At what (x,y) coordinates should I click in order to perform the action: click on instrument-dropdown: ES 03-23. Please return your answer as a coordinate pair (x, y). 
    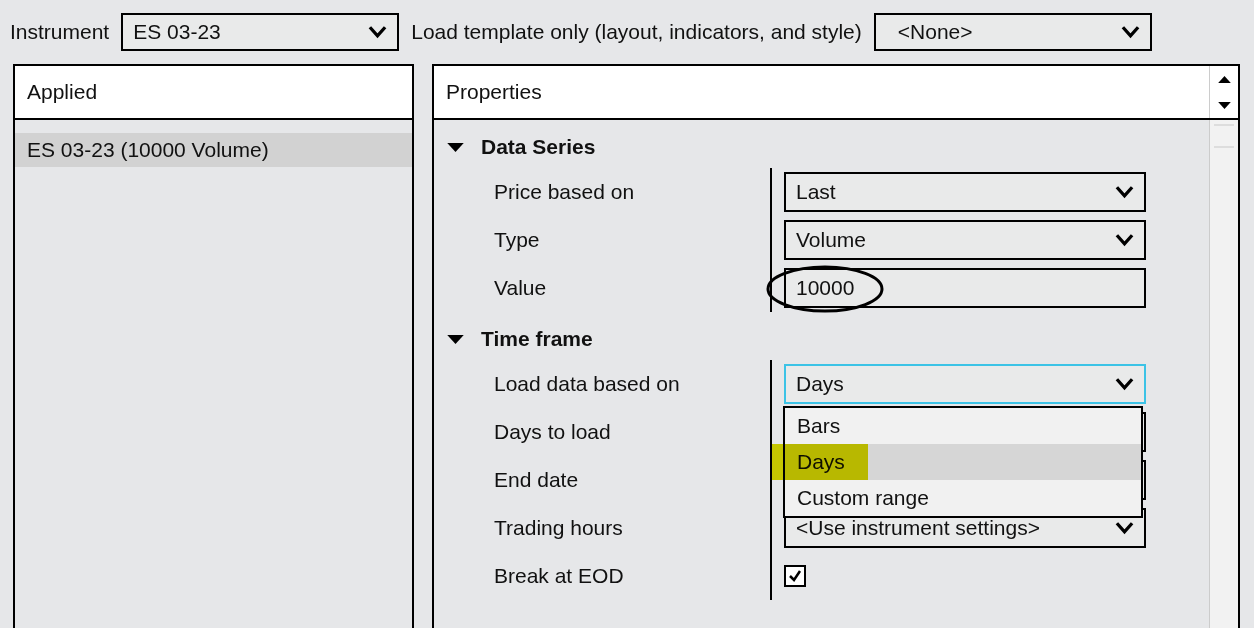
    Looking at the image, I should click on (260, 32).